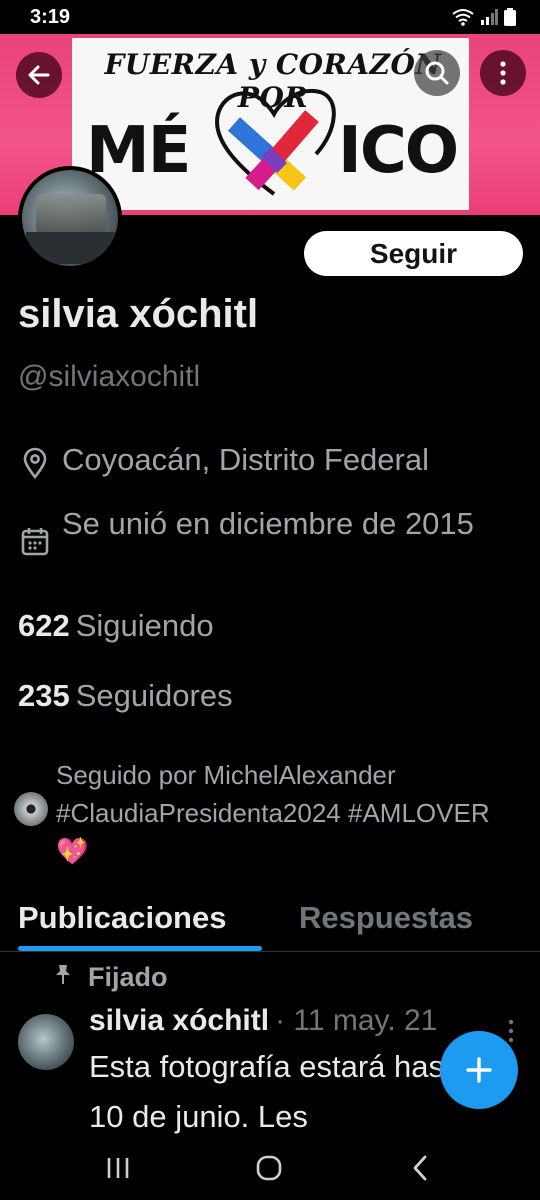 The height and width of the screenshot is (1200, 540). I want to click on following-count: 622, so click(44, 625).